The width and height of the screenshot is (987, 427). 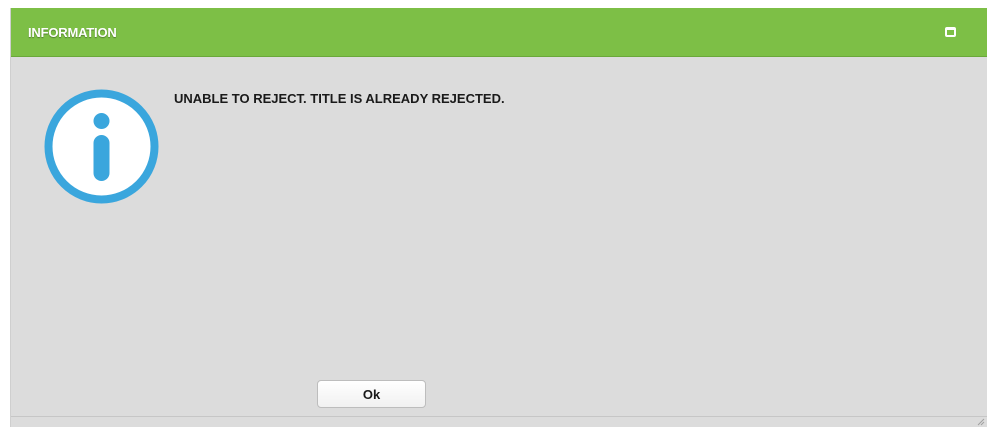 What do you see at coordinates (499, 416) in the screenshot?
I see `dialog-footer-divider` at bounding box center [499, 416].